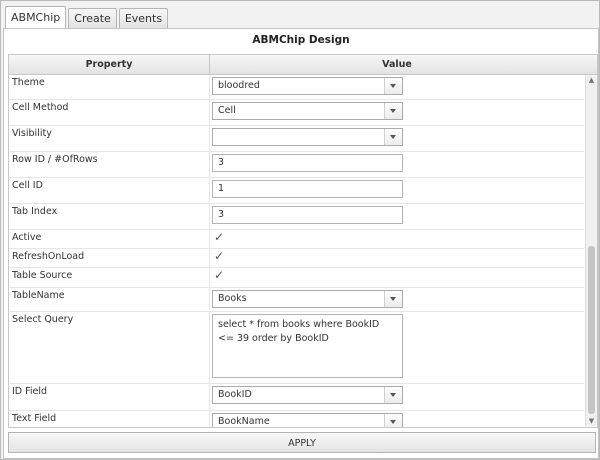  Describe the element at coordinates (227, 110) in the screenshot. I see `cell-method-select-value: Cell` at that location.